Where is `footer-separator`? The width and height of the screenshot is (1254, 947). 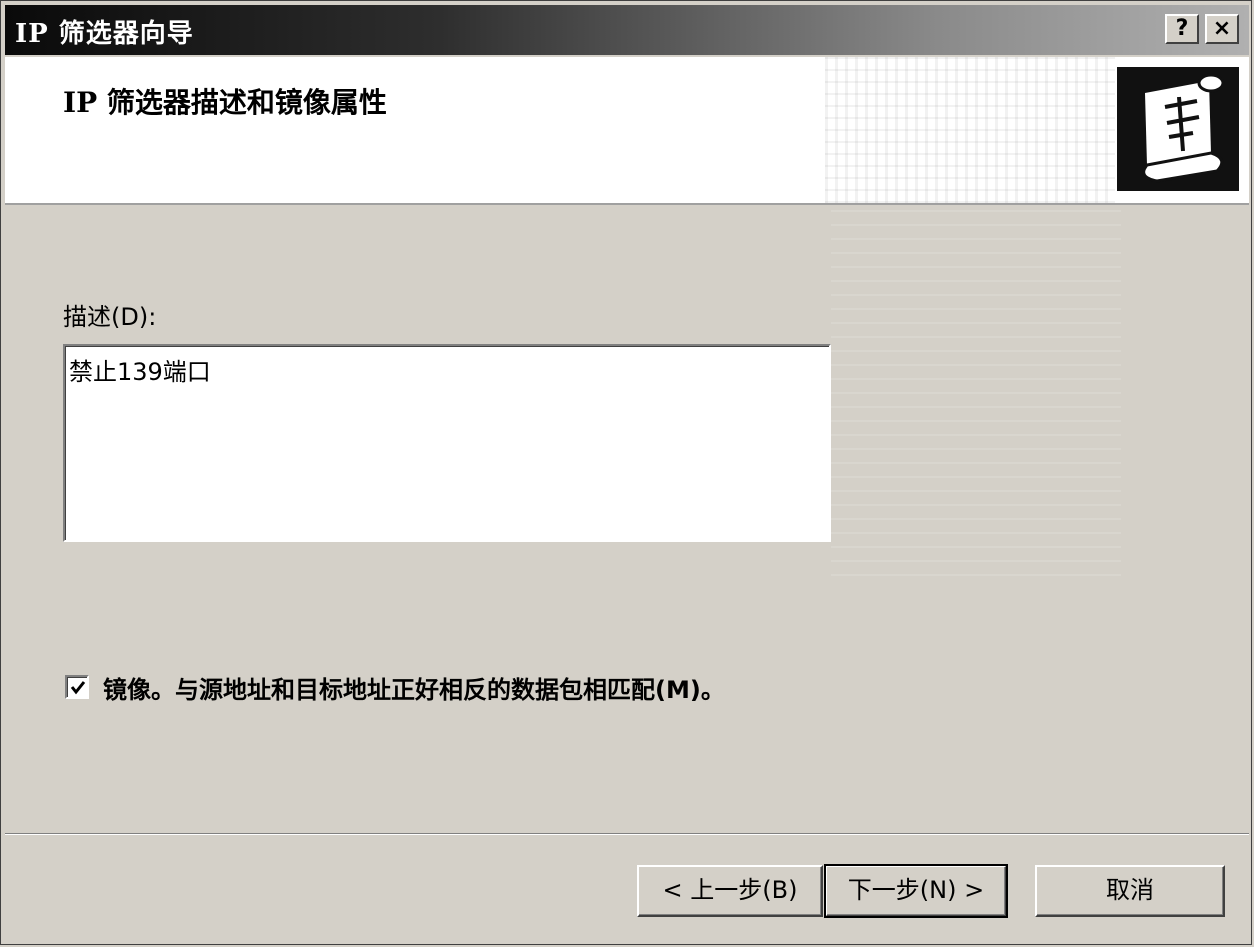 footer-separator is located at coordinates (627, 834).